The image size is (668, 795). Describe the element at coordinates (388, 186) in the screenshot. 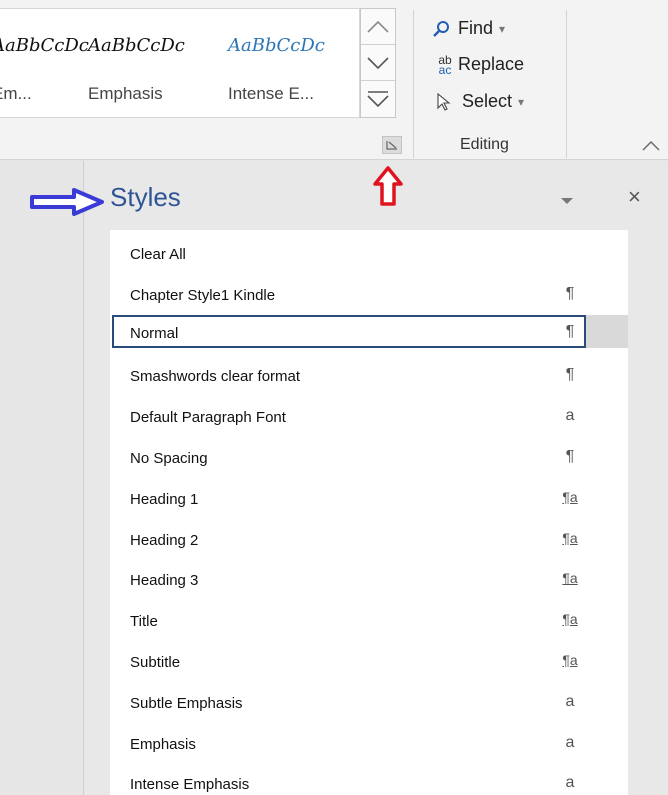

I see `annotation-arrow-up-icon` at that location.